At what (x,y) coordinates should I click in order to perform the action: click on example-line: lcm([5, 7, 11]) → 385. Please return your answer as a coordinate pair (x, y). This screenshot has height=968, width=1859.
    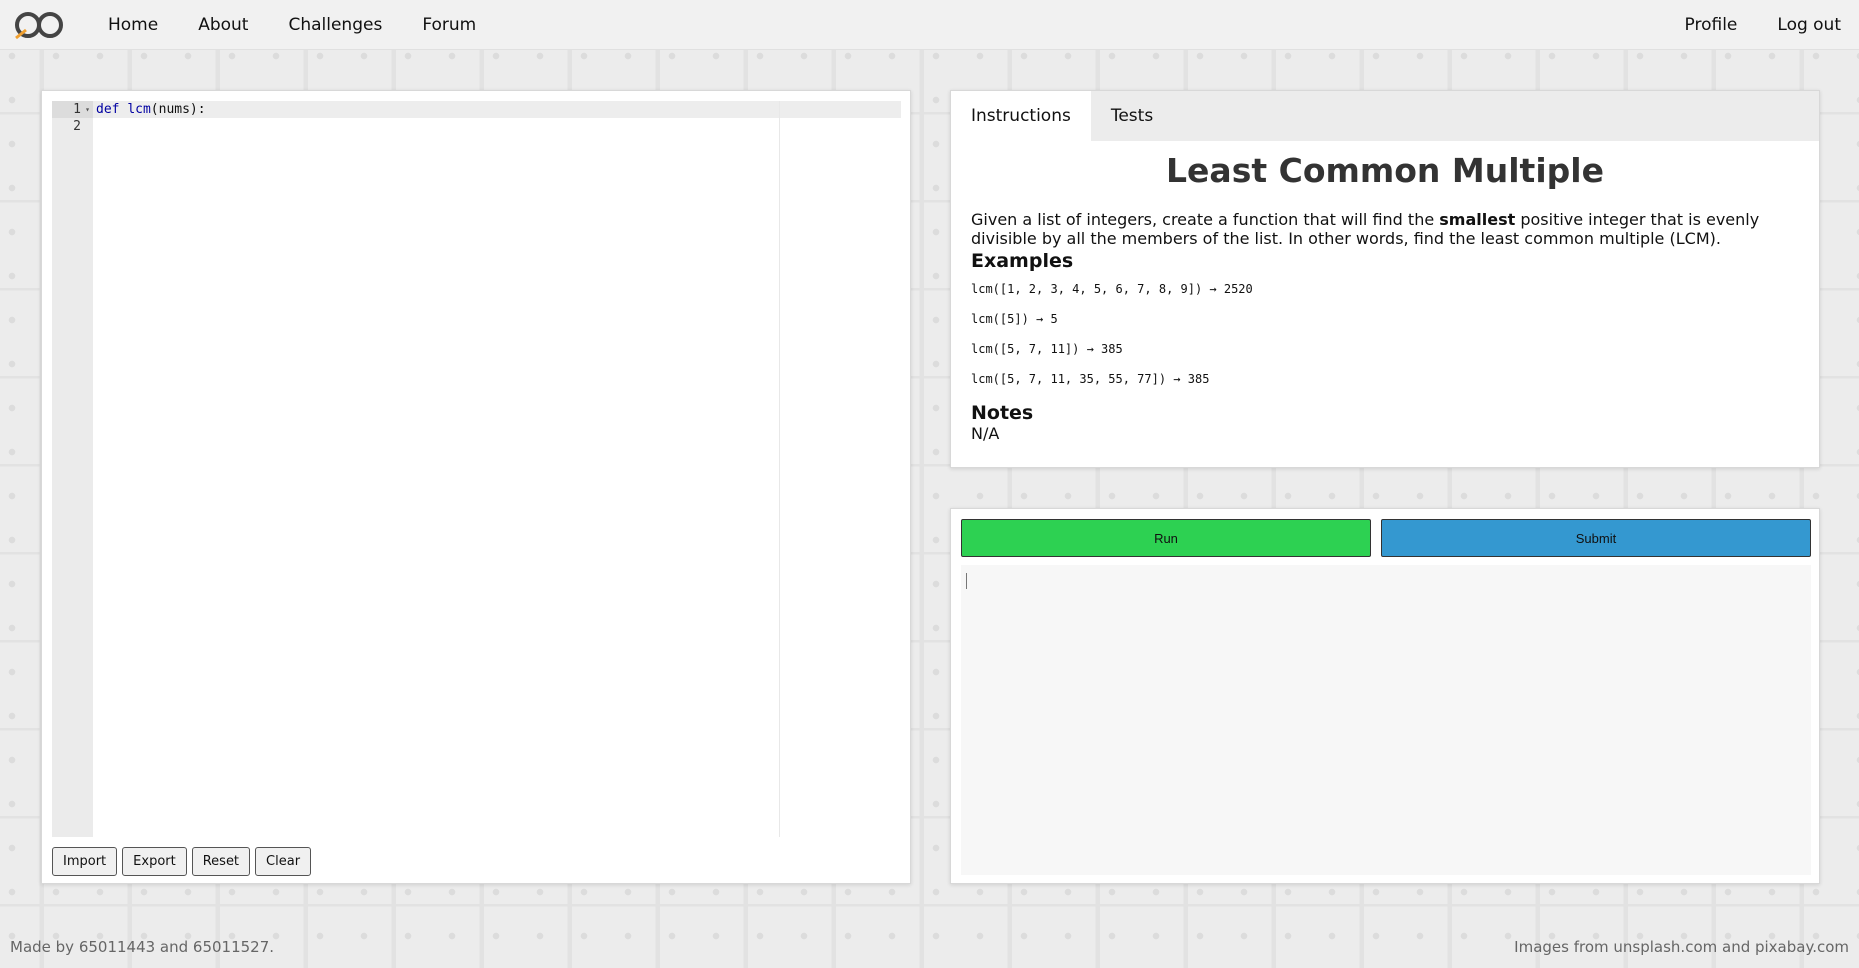
    Looking at the image, I should click on (1047, 349).